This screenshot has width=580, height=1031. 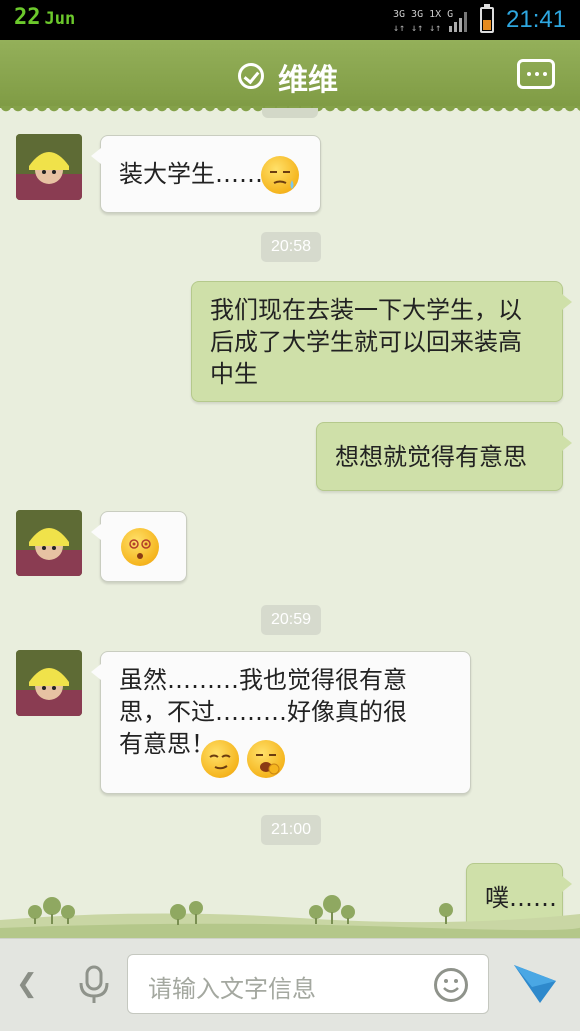 What do you see at coordinates (366, 342) in the screenshot?
I see `message-text: 我们现在去装一下大学生，以后成了大学生就可以回来装高中生` at bounding box center [366, 342].